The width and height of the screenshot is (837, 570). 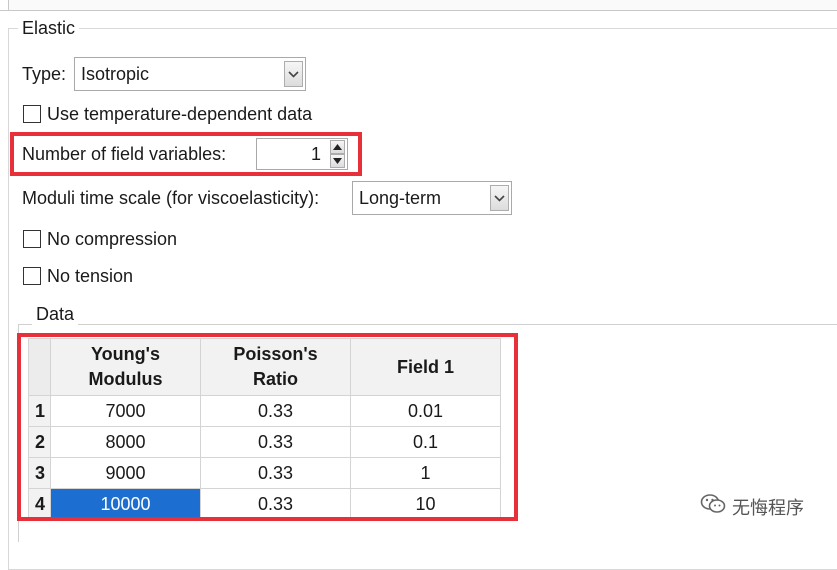 I want to click on type-value: Isotropic, so click(x=115, y=73).